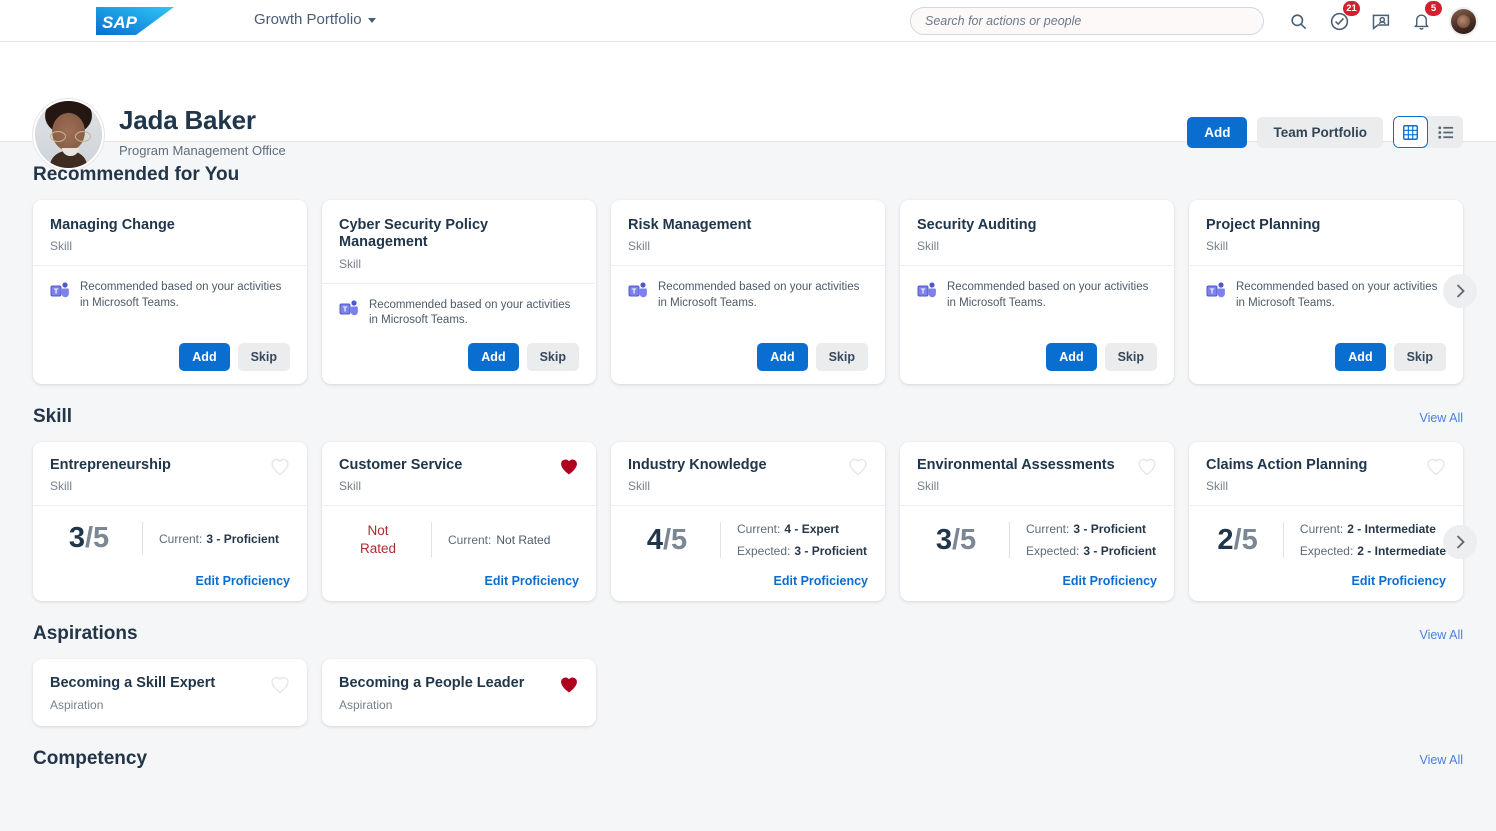  What do you see at coordinates (315, 19) in the screenshot?
I see `portfolio-dropdown: Growth Portfolio` at bounding box center [315, 19].